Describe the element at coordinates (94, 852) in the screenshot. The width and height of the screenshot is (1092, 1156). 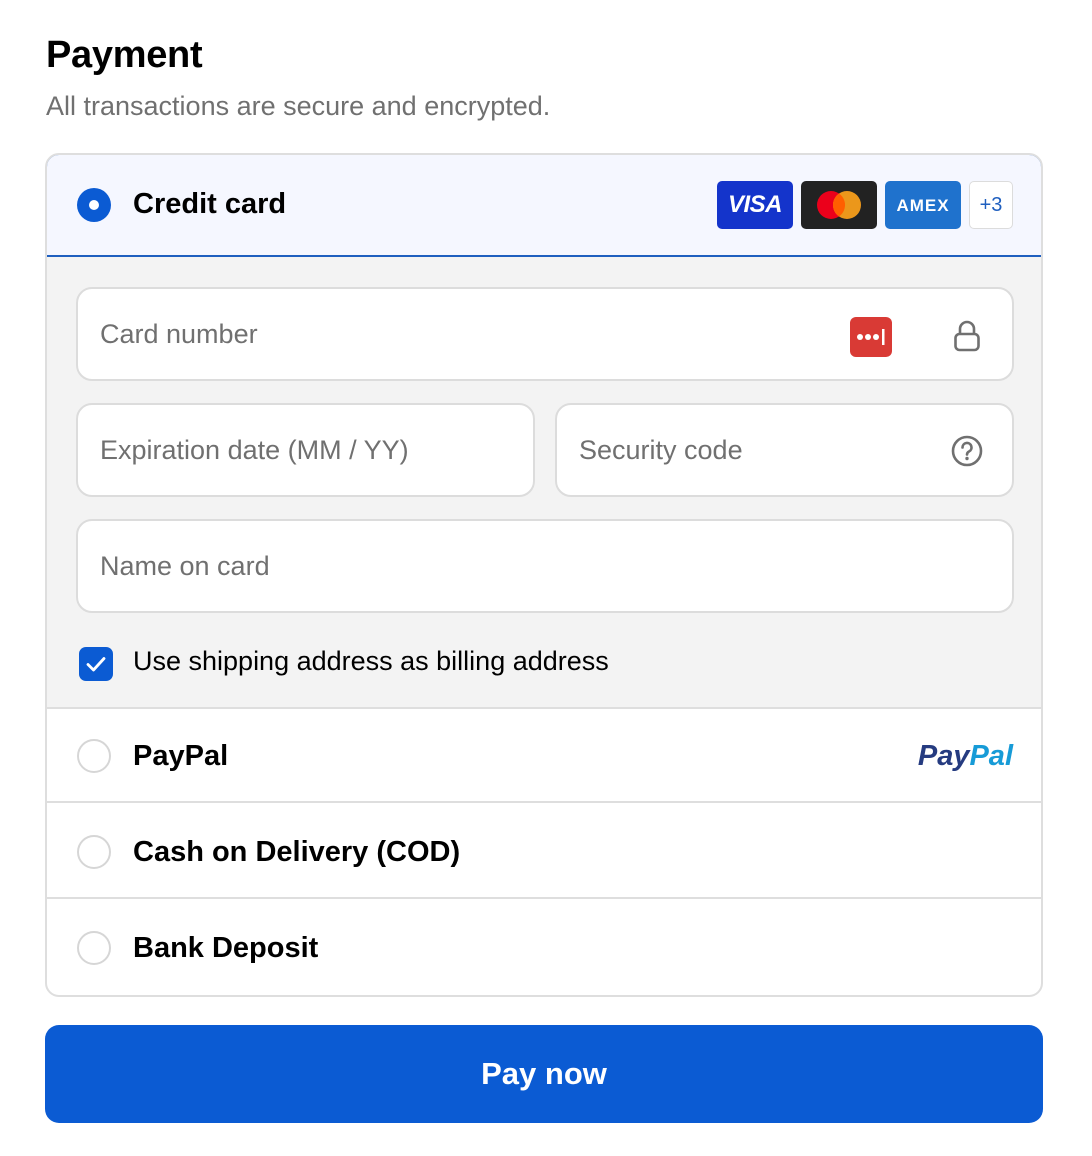
I see `cod-radio` at that location.